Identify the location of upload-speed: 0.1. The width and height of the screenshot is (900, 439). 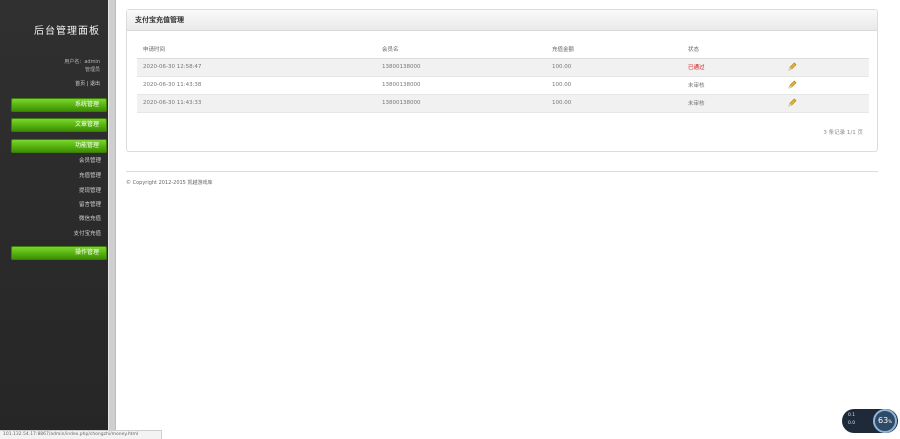
(852, 415).